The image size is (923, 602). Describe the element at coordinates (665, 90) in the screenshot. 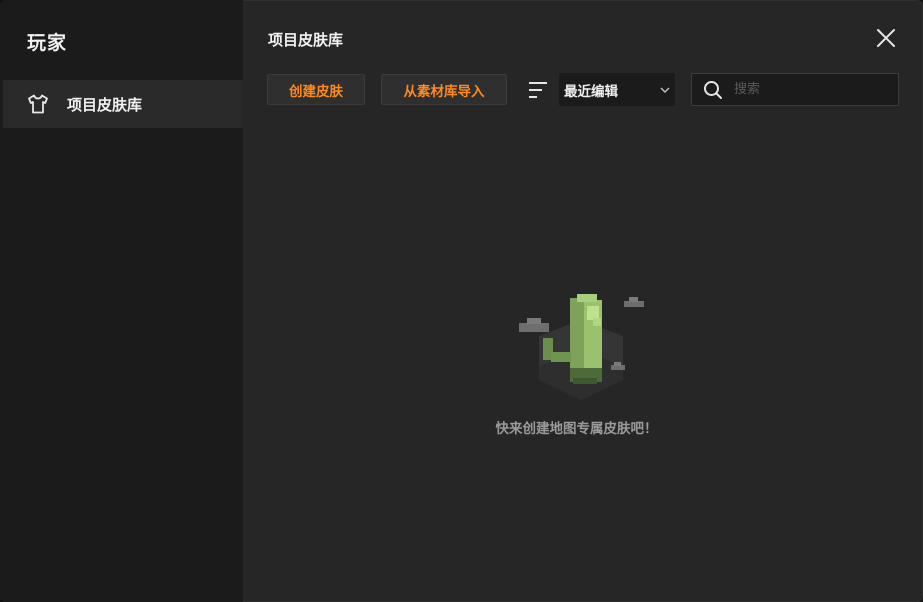

I see `chevron-down-icon` at that location.